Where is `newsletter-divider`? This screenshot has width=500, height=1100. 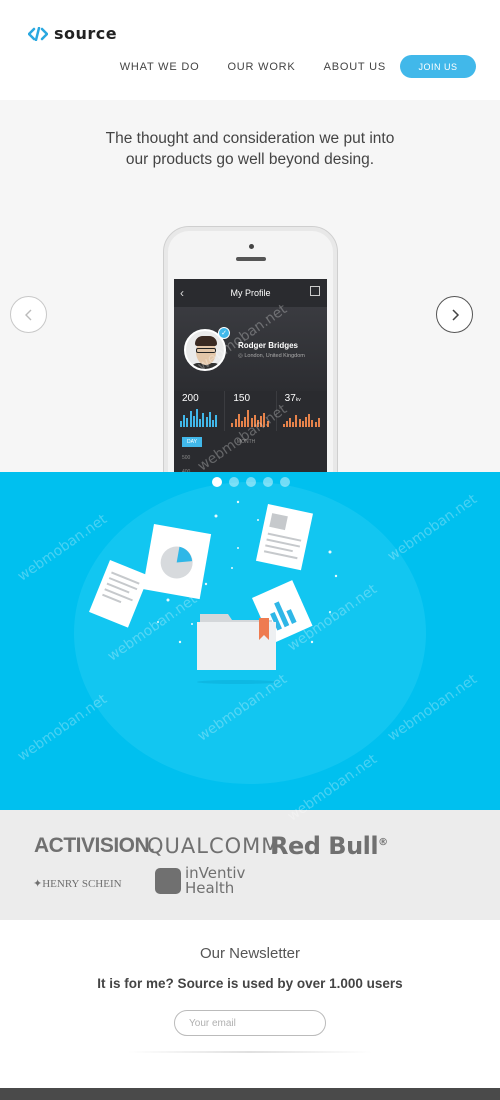 newsletter-divider is located at coordinates (250, 1052).